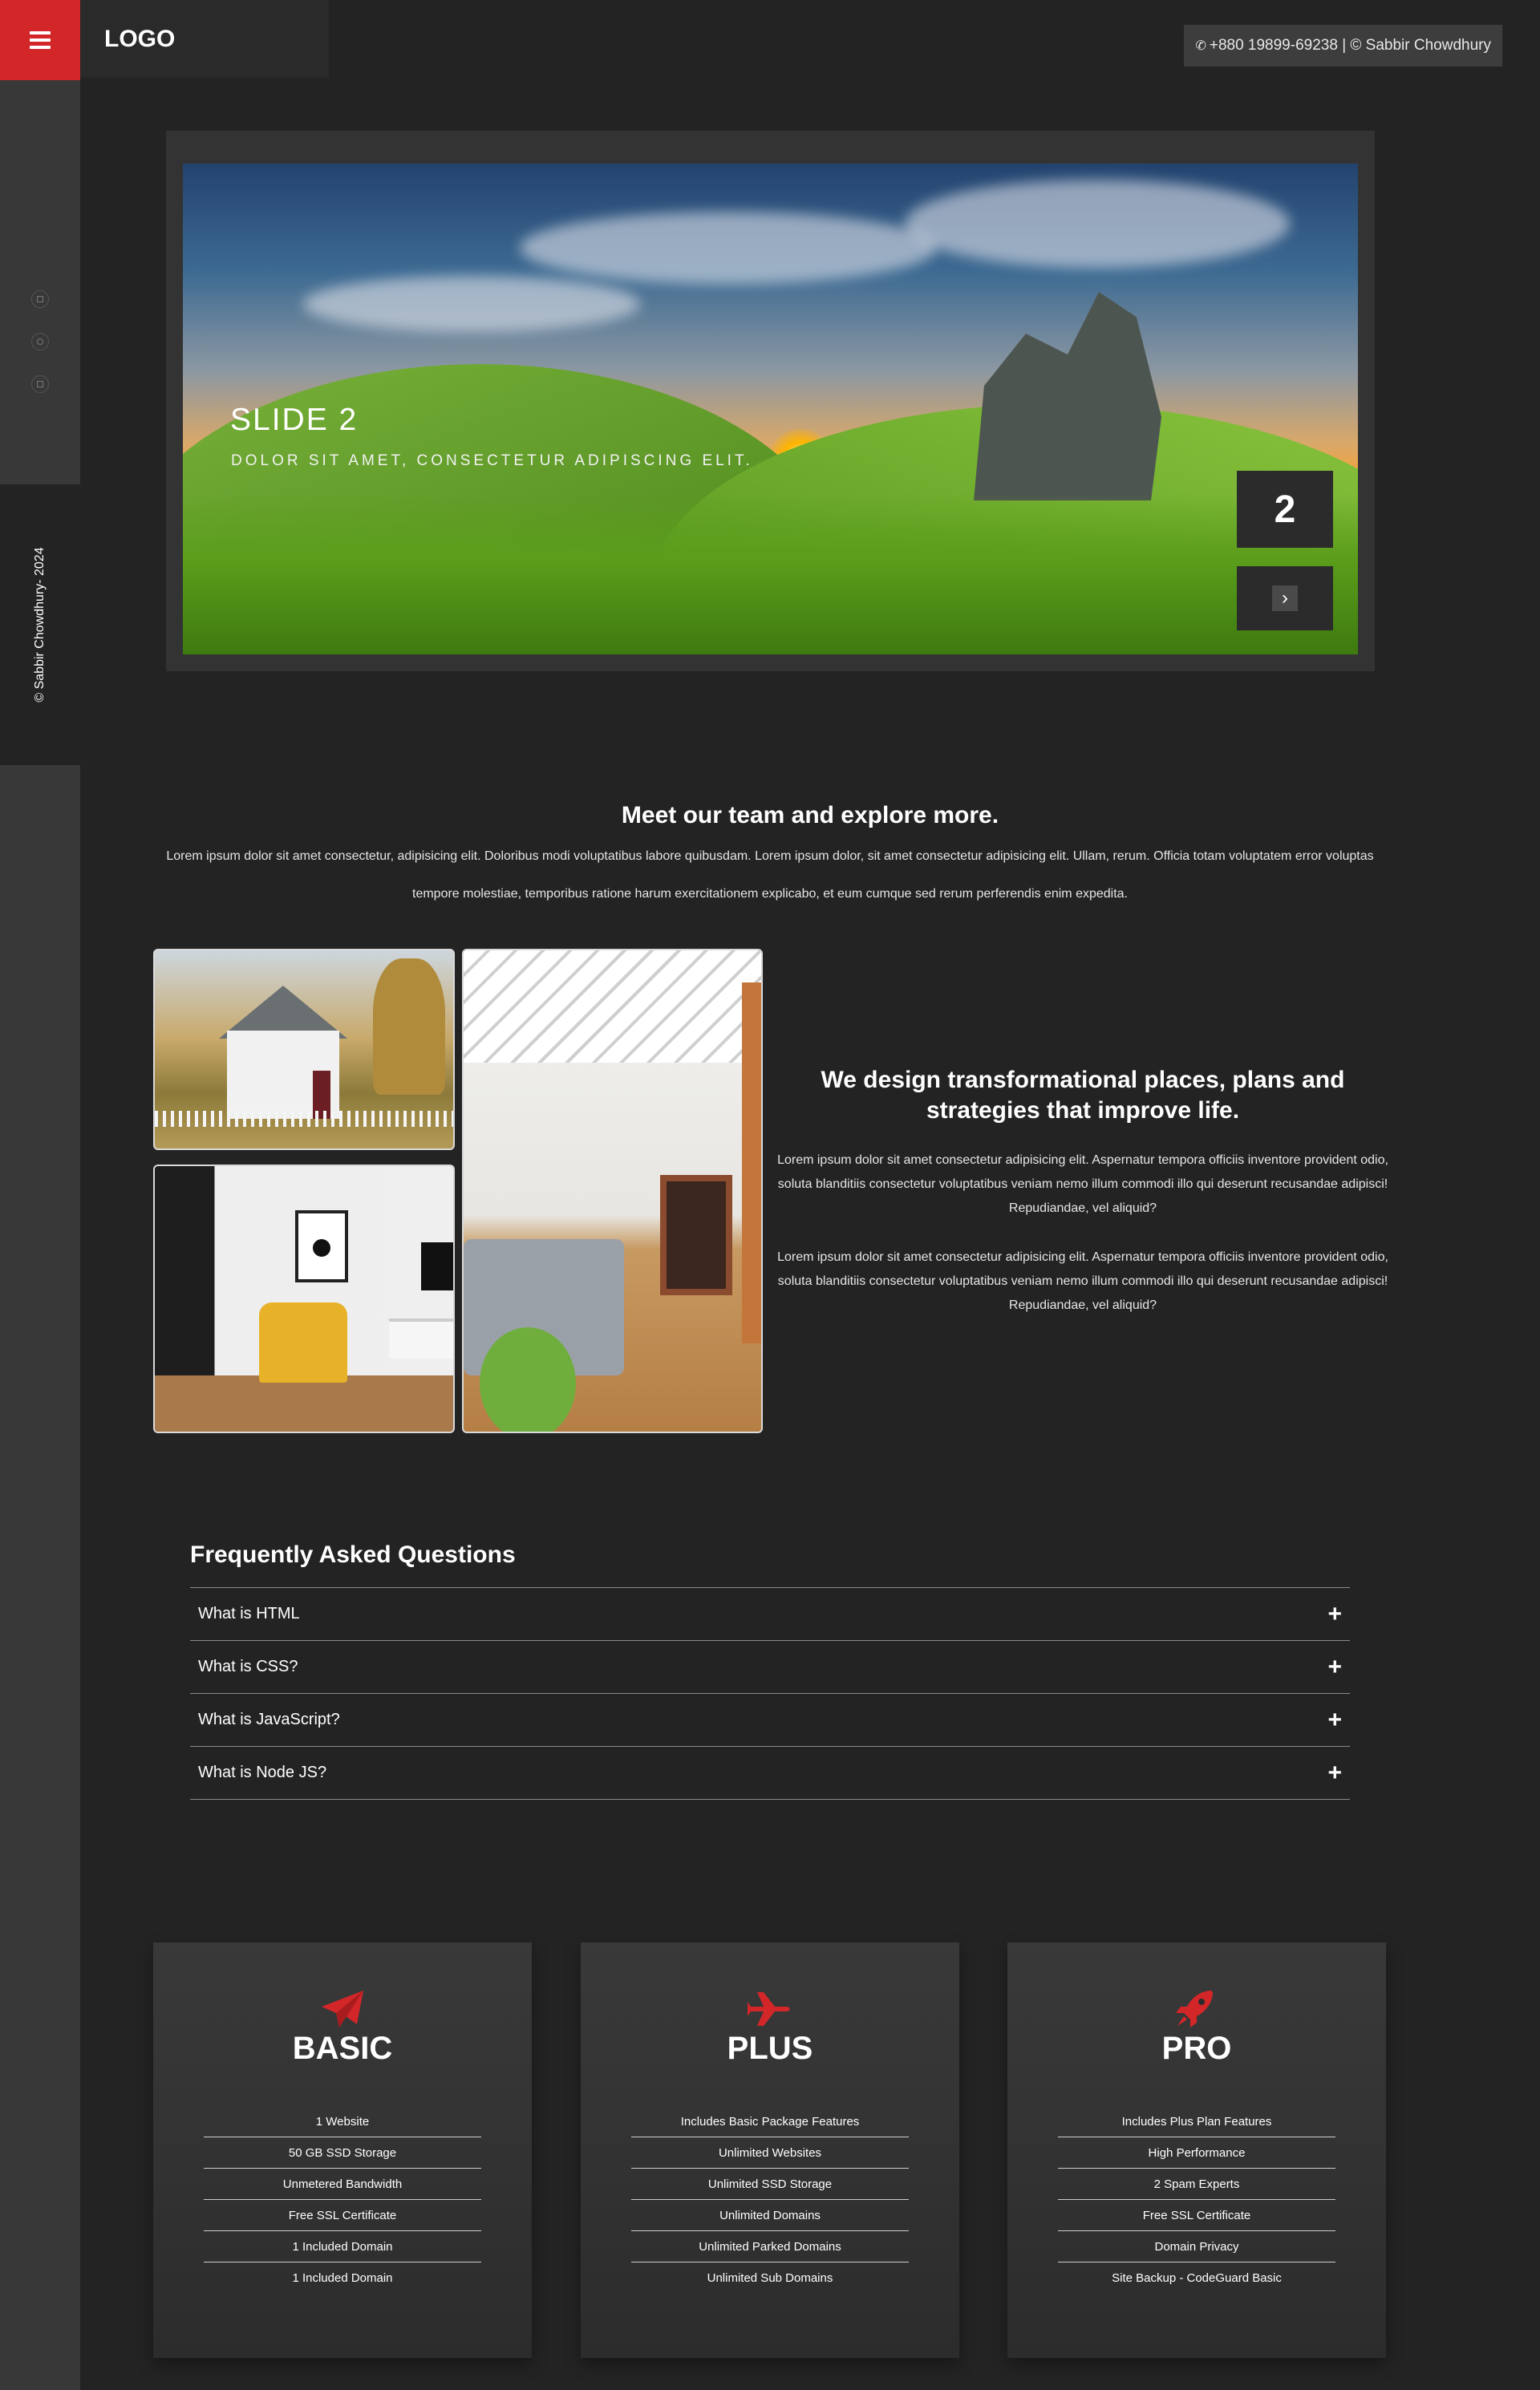 Image resolution: width=1540 pixels, height=2390 pixels. I want to click on feature-item: Unmetered Bandwidth, so click(342, 2184).